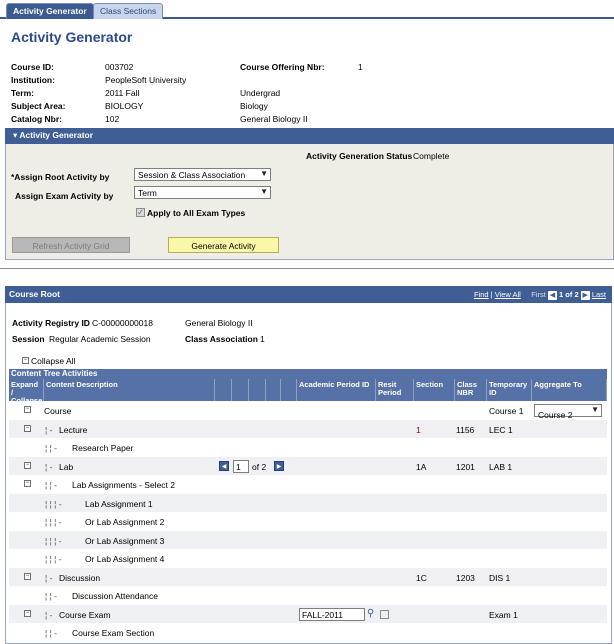 The width and height of the screenshot is (614, 644). What do you see at coordinates (146, 80) in the screenshot?
I see `institution-value: PeopleSoft University` at bounding box center [146, 80].